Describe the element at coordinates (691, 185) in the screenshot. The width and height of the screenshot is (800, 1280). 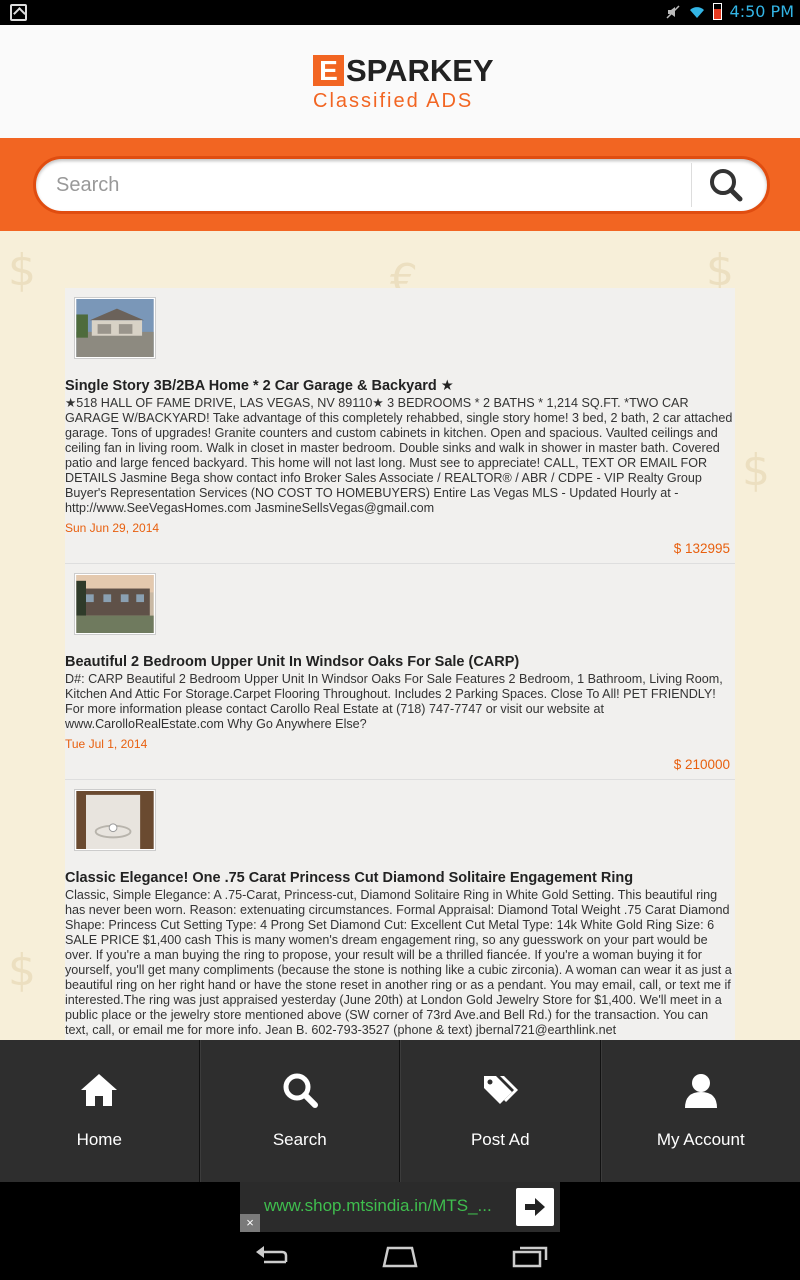
I see `search-divider` at that location.